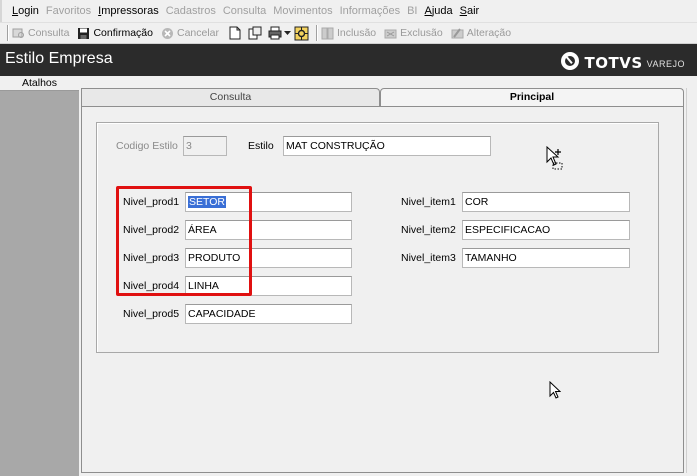 This screenshot has width=697, height=476. What do you see at coordinates (370, 11) in the screenshot?
I see `menu-informacoes: Informações` at bounding box center [370, 11].